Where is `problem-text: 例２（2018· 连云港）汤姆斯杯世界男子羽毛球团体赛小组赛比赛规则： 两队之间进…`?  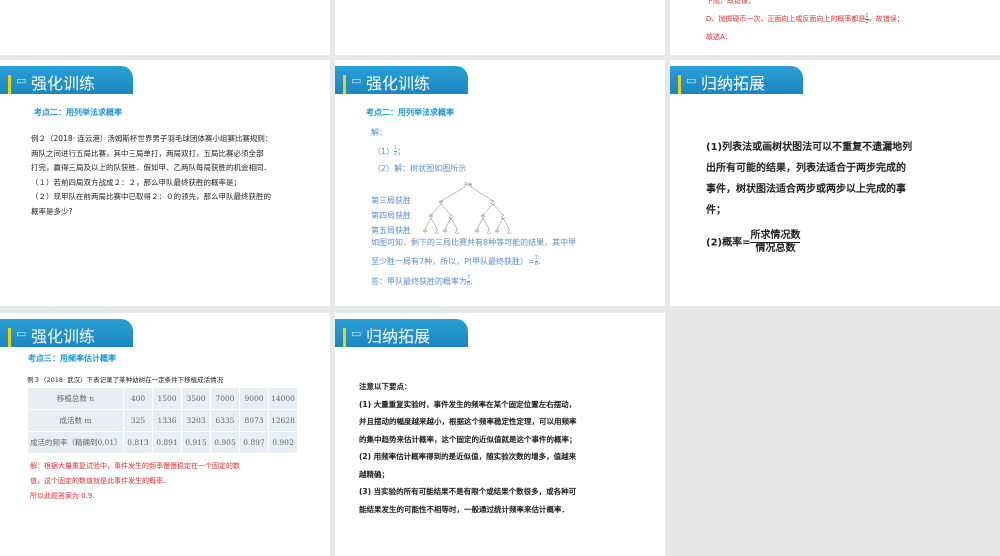
problem-text: 例２（2018· 连云港）汤姆斯杯世界男子羽毛球团体赛小组赛比赛规则： 两队之间进… is located at coordinates (152, 175).